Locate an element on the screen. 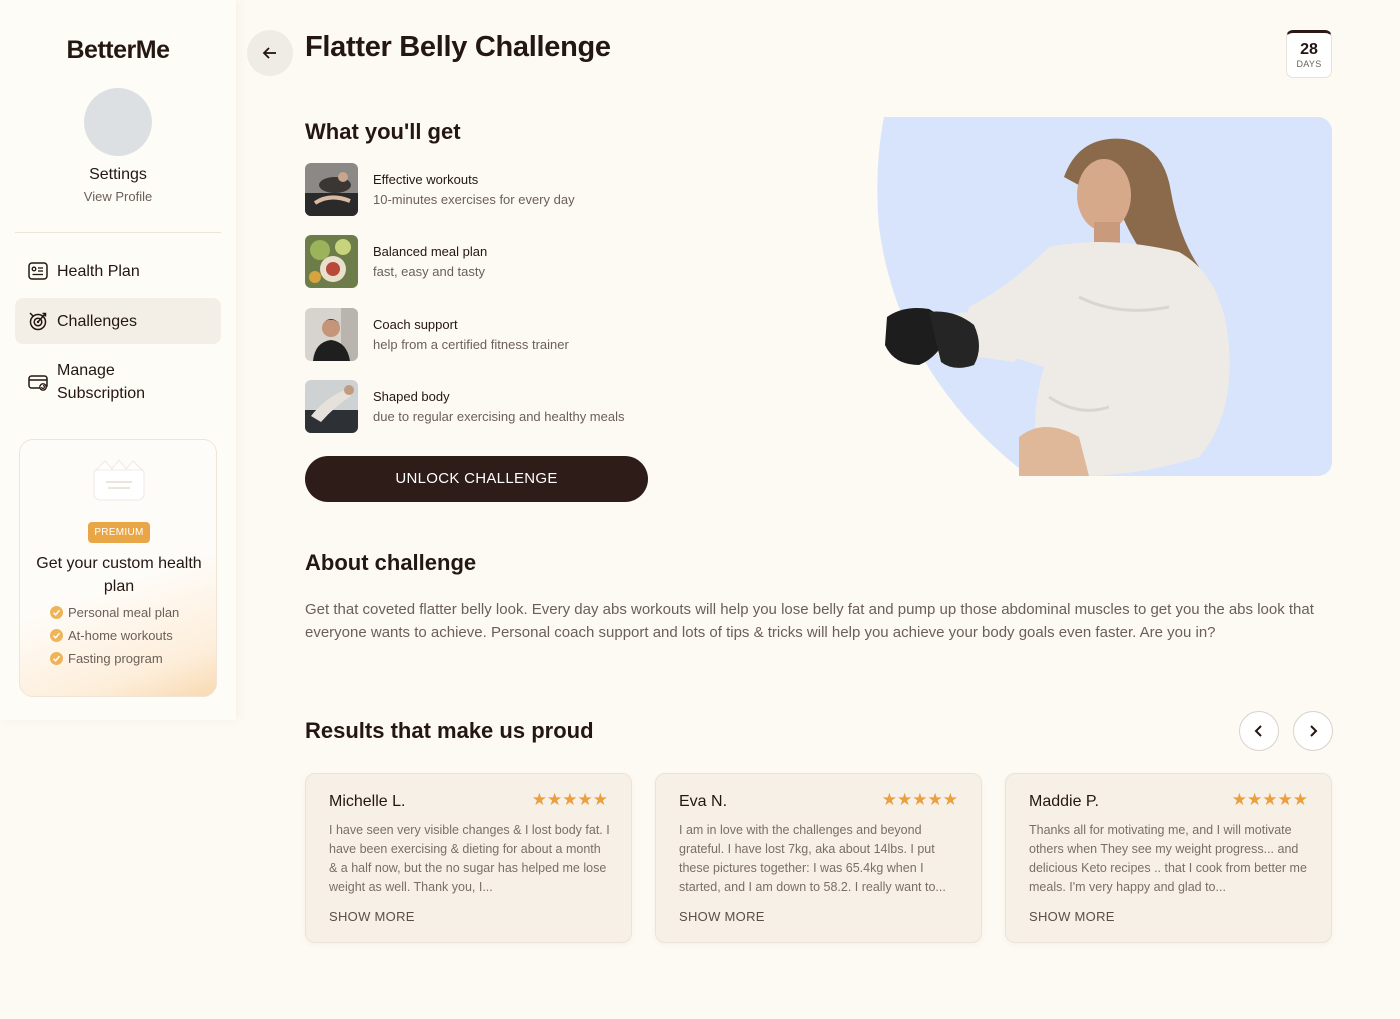 This screenshot has height=1019, width=1400. reviewer-name: Michelle L. is located at coordinates (367, 801).